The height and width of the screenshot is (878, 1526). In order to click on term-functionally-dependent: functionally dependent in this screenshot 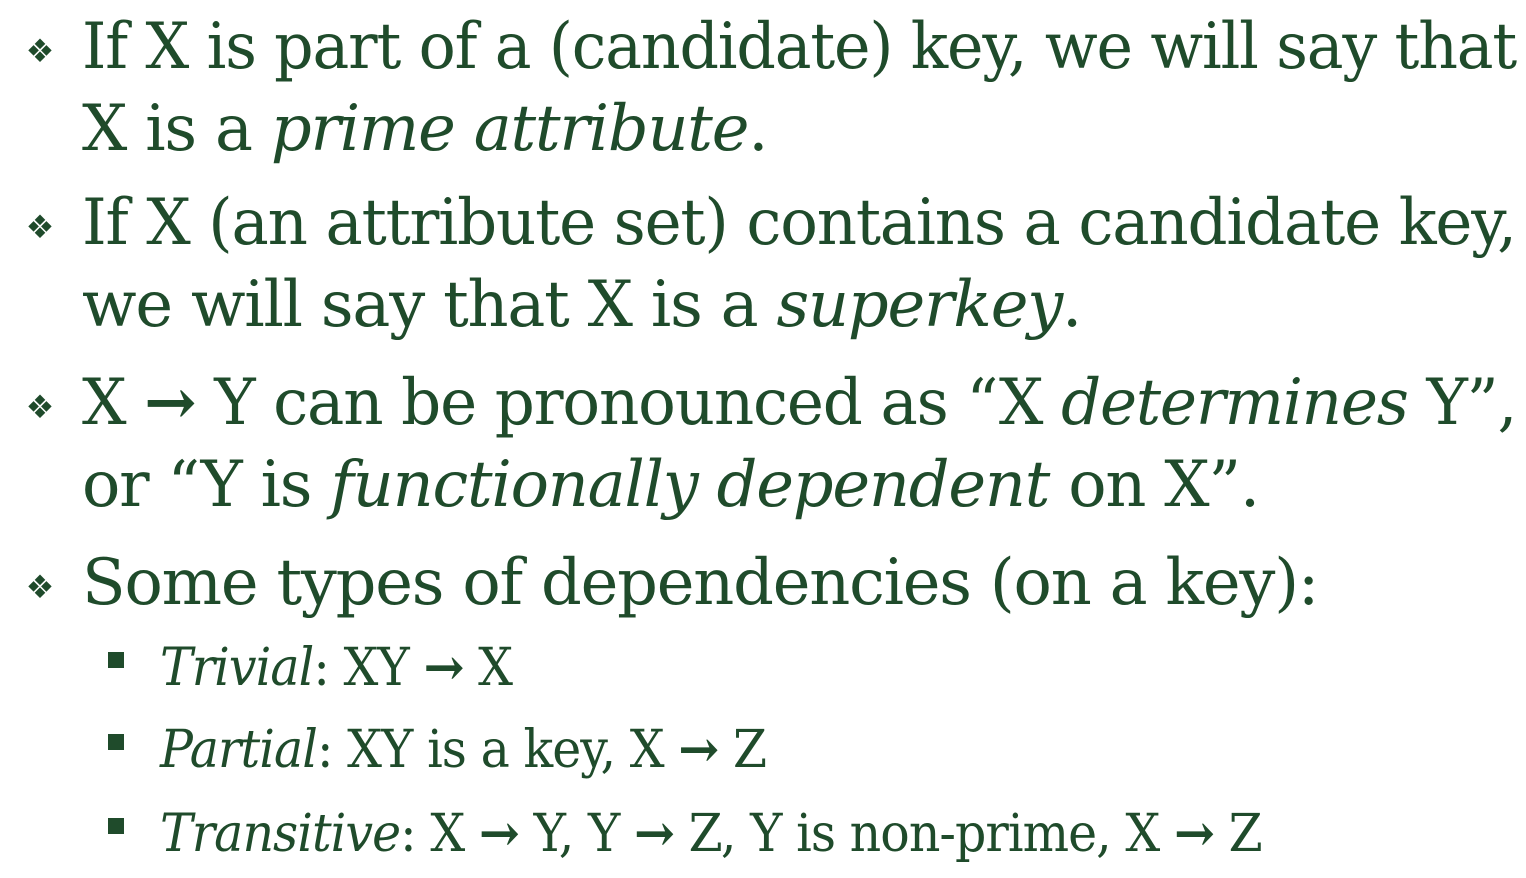, I will do `click(690, 485)`.